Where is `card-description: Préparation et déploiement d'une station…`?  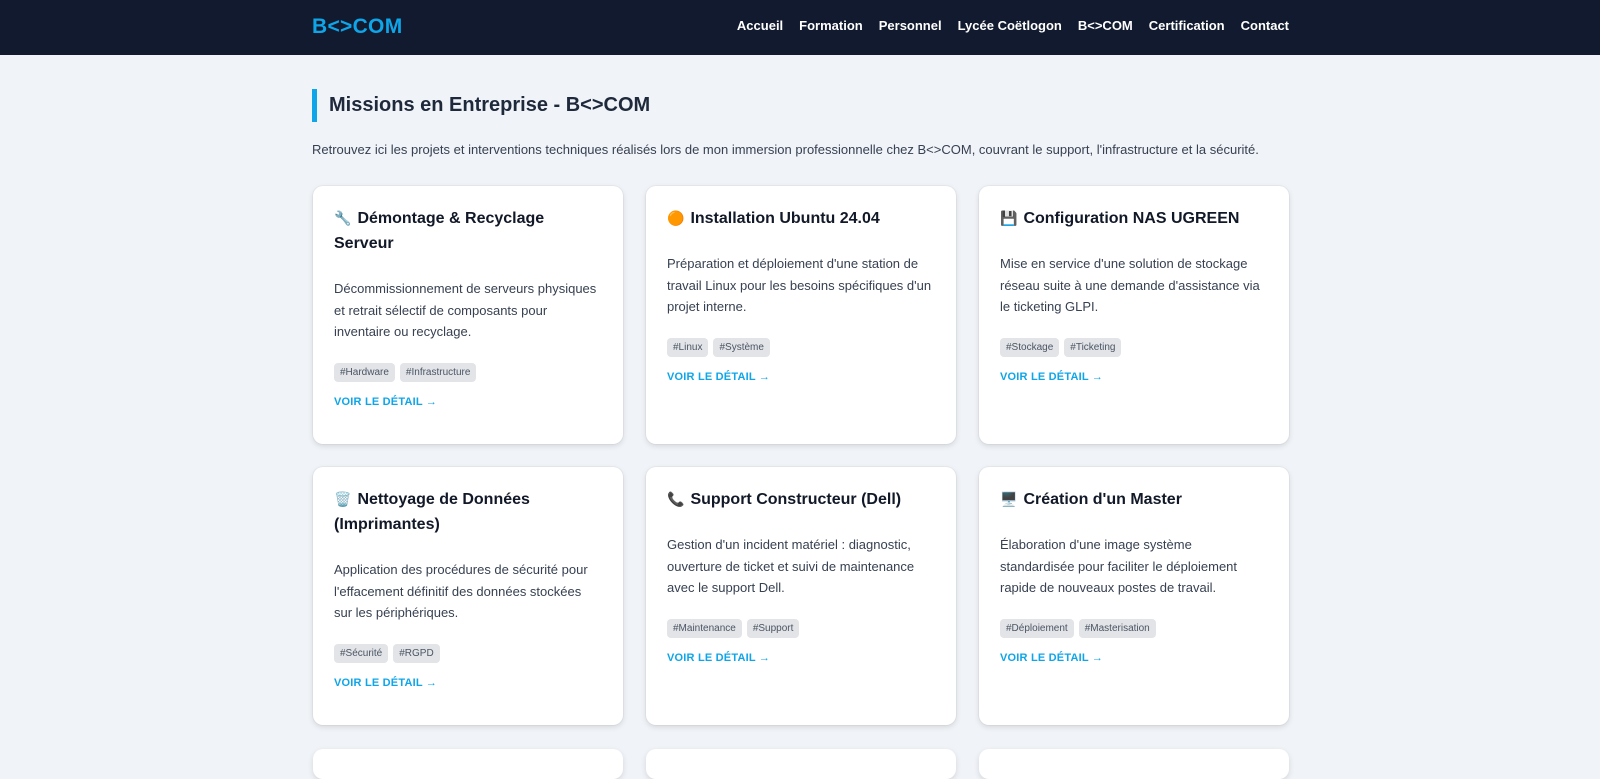 card-description: Préparation et déploiement d'une station… is located at coordinates (799, 285).